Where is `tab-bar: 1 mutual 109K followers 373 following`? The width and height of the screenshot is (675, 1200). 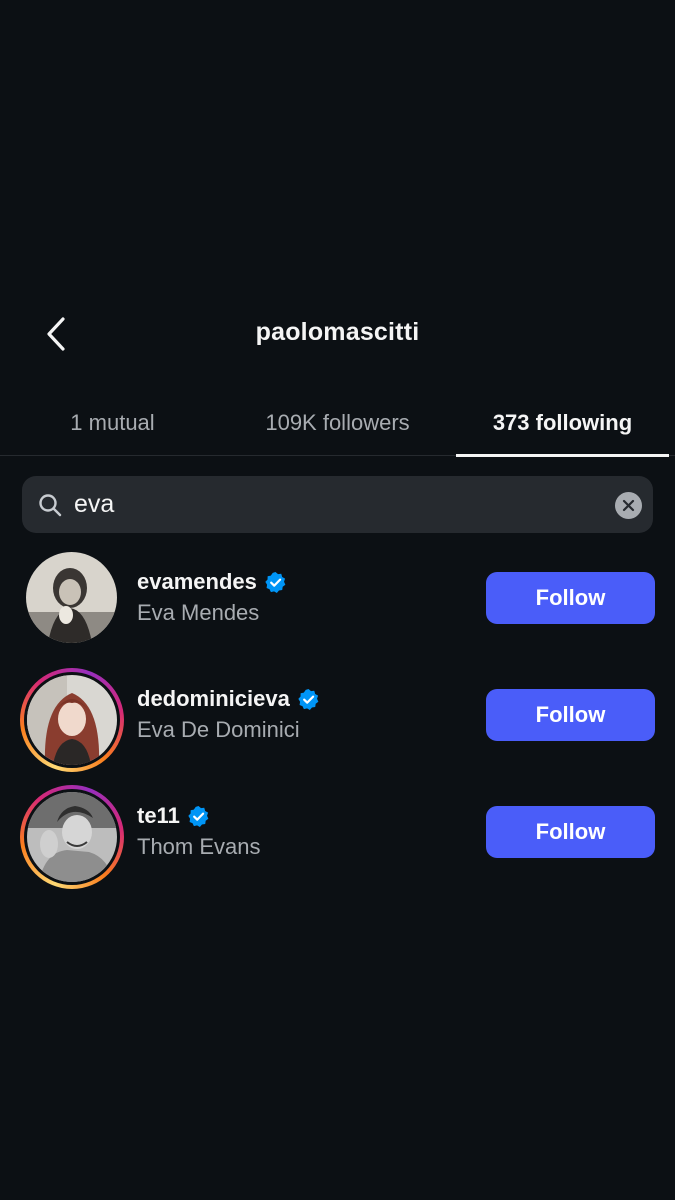 tab-bar: 1 mutual 109K followers 373 following is located at coordinates (337, 423).